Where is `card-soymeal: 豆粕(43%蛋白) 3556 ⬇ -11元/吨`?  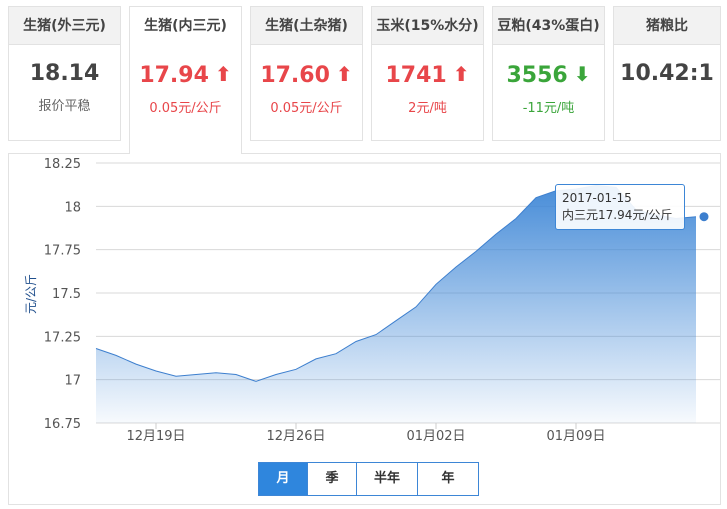
card-soymeal: 豆粕(43%蛋白) 3556 ⬇ -11元/吨 is located at coordinates (548, 73).